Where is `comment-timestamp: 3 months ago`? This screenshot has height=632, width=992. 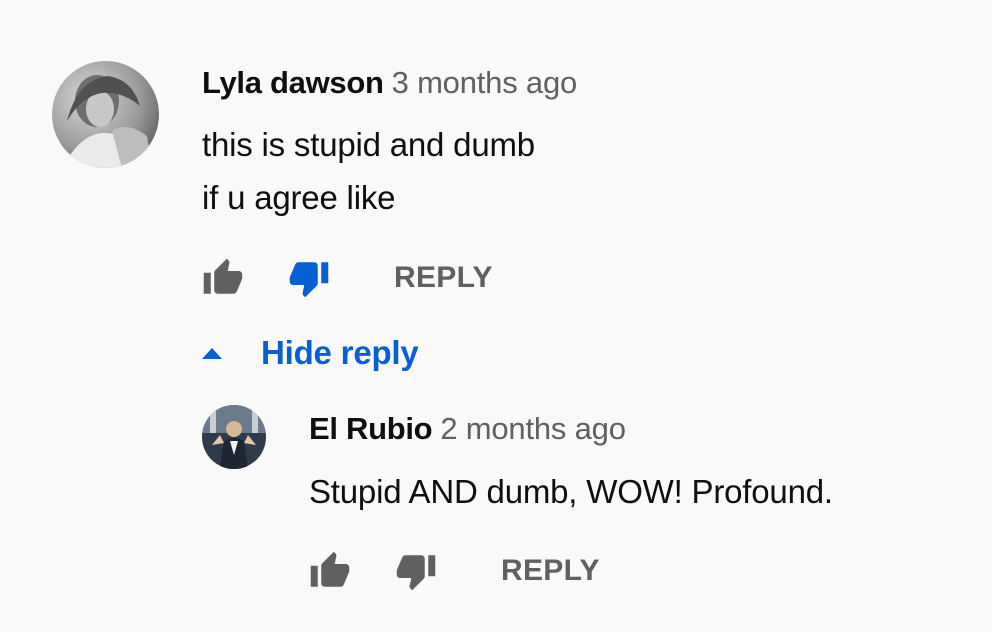 comment-timestamp: 3 months ago is located at coordinates (485, 82).